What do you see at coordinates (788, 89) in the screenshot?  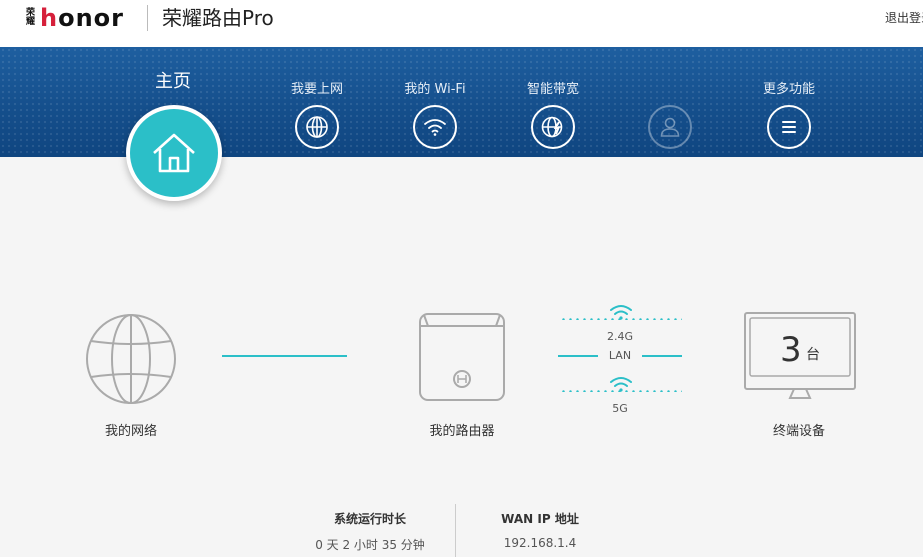 I see `nav-item-label: 更多功能` at bounding box center [788, 89].